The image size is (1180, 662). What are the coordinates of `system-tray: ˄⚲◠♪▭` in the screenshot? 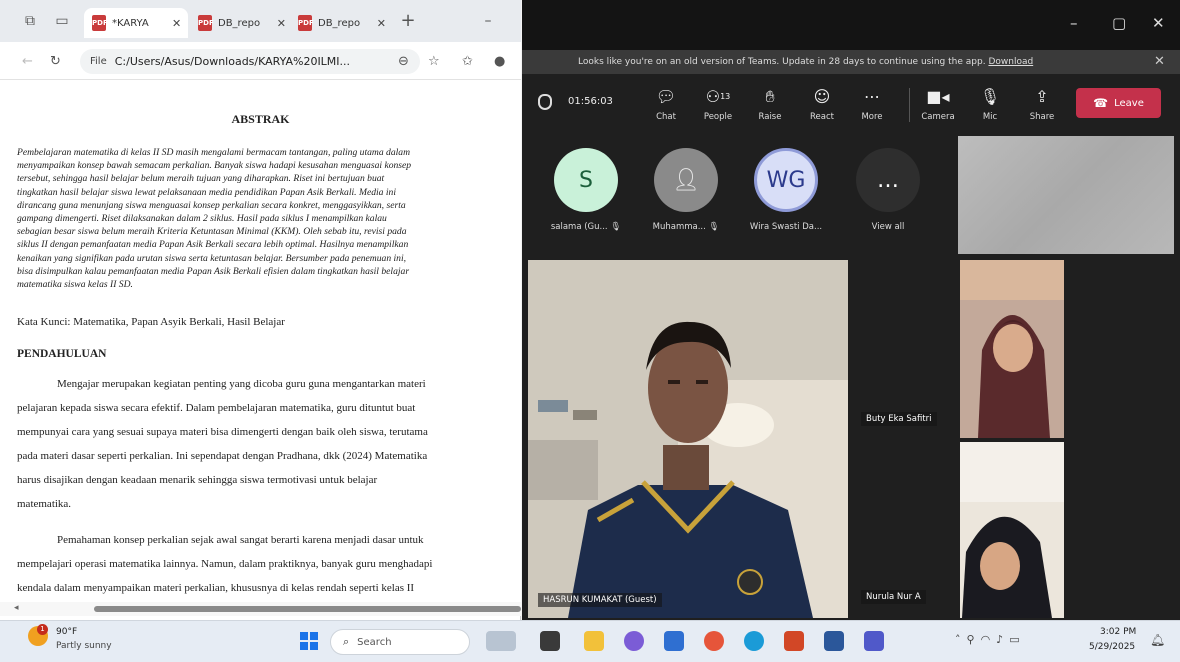 It's located at (990, 639).